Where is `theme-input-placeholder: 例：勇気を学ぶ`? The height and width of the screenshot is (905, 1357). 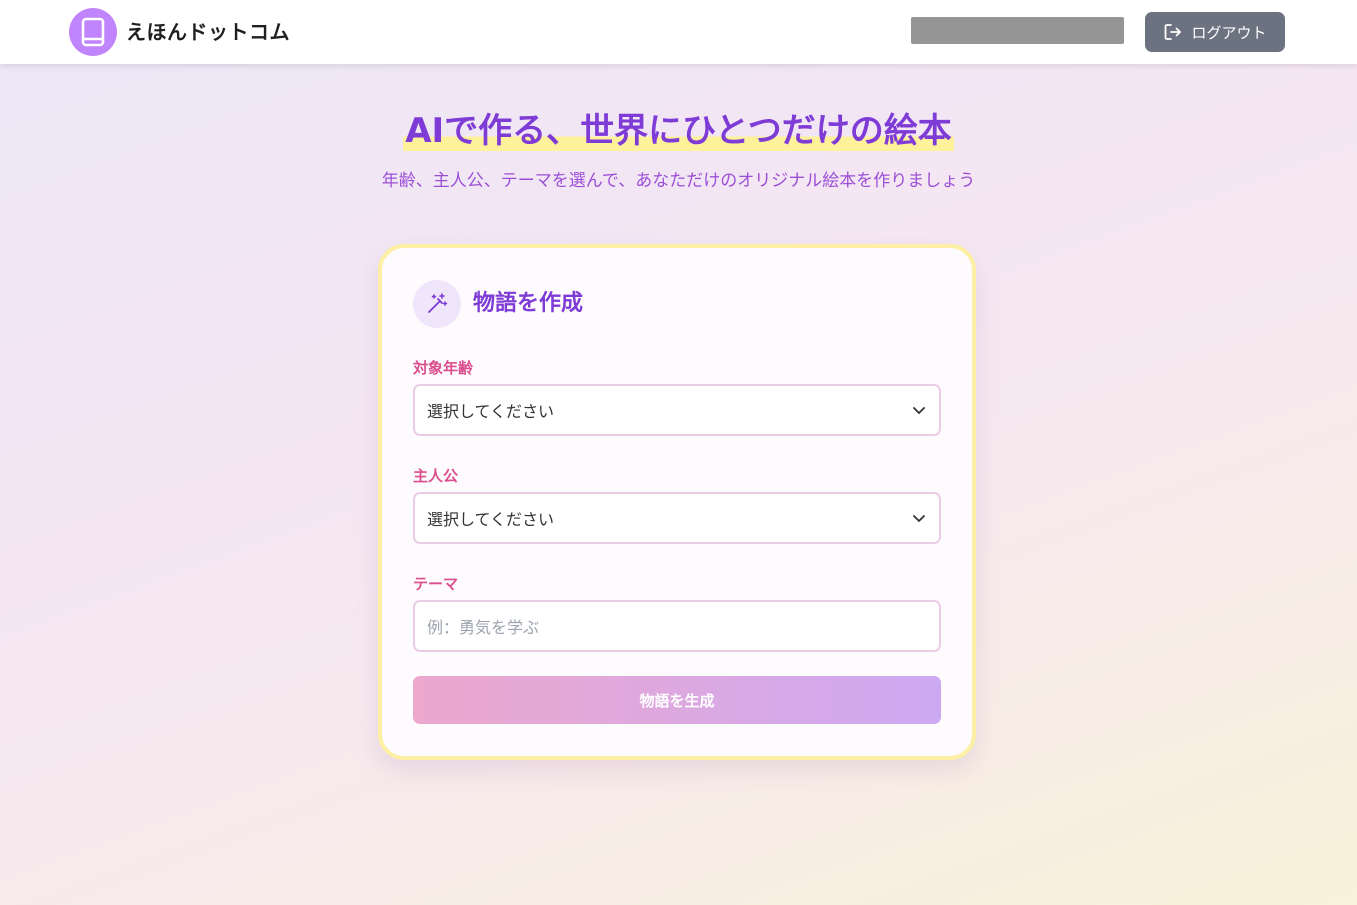 theme-input-placeholder: 例：勇気を学ぶ is located at coordinates (483, 627).